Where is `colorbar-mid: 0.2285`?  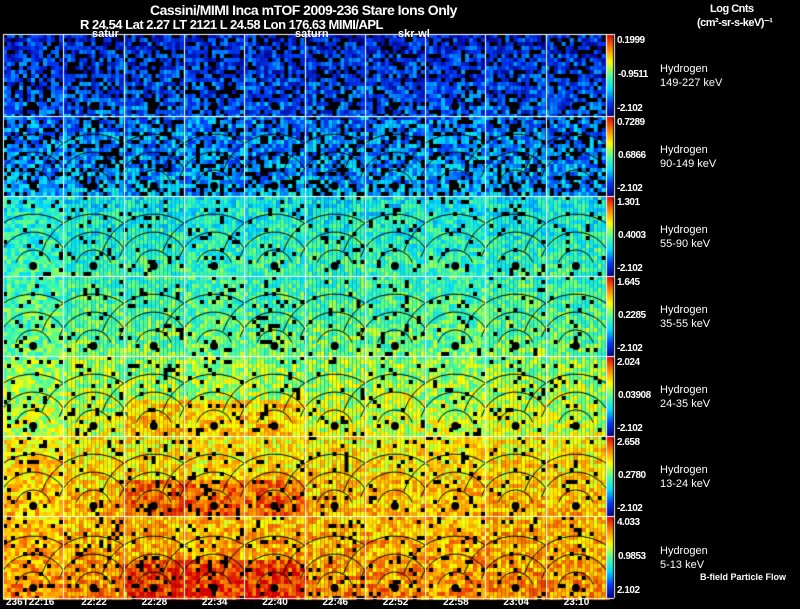
colorbar-mid: 0.2285 is located at coordinates (632, 315).